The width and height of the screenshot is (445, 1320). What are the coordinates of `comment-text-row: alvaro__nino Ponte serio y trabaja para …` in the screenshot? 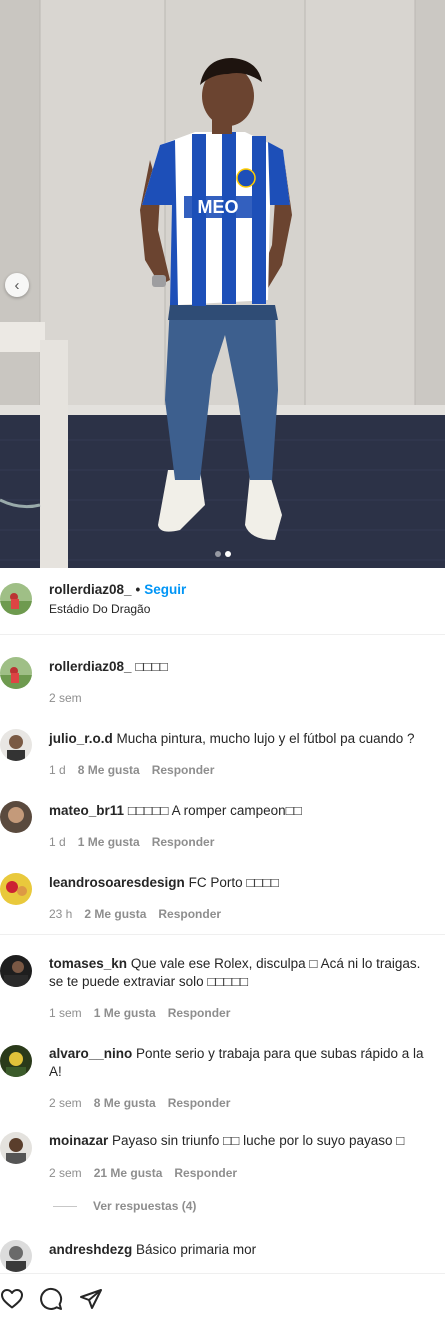 It's located at (241, 1063).